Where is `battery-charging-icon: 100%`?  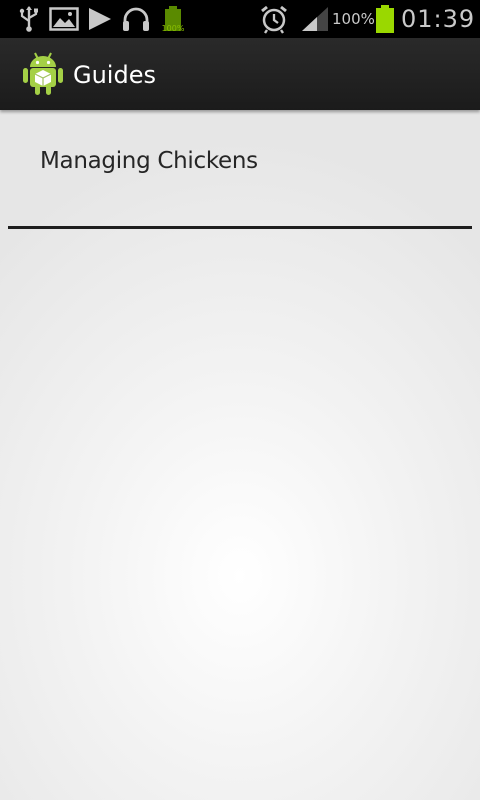
battery-charging-icon: 100% is located at coordinates (173, 19).